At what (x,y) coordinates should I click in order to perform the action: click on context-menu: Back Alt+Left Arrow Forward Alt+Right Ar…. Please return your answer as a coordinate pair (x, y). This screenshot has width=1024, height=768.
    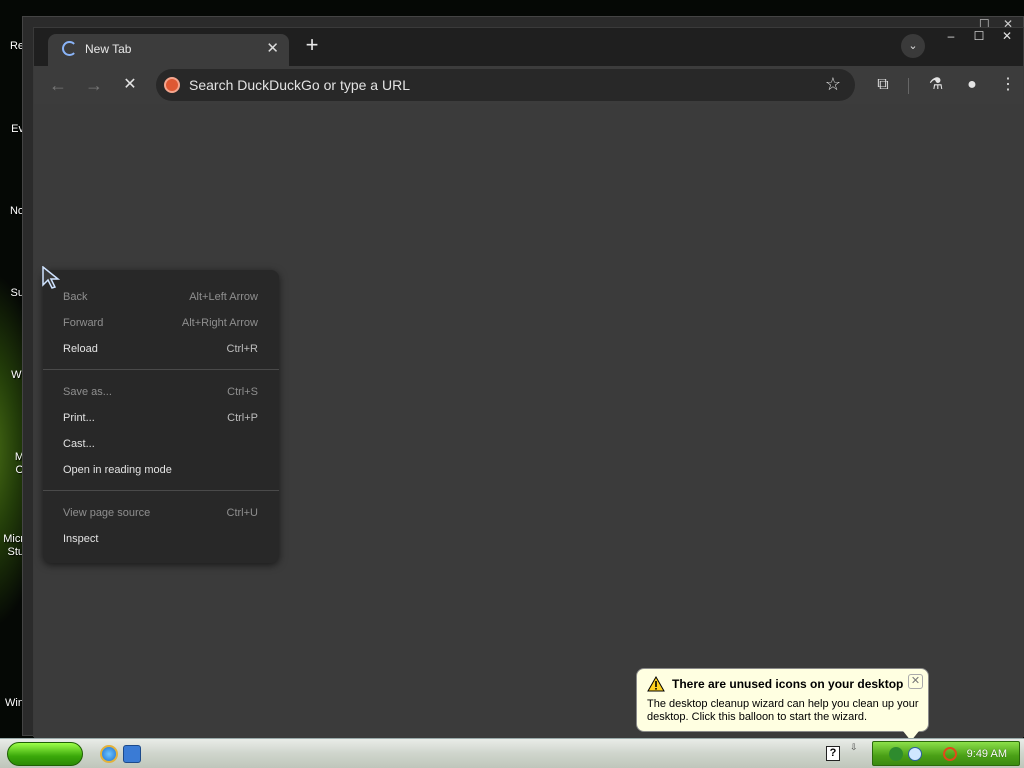
    Looking at the image, I should click on (161, 416).